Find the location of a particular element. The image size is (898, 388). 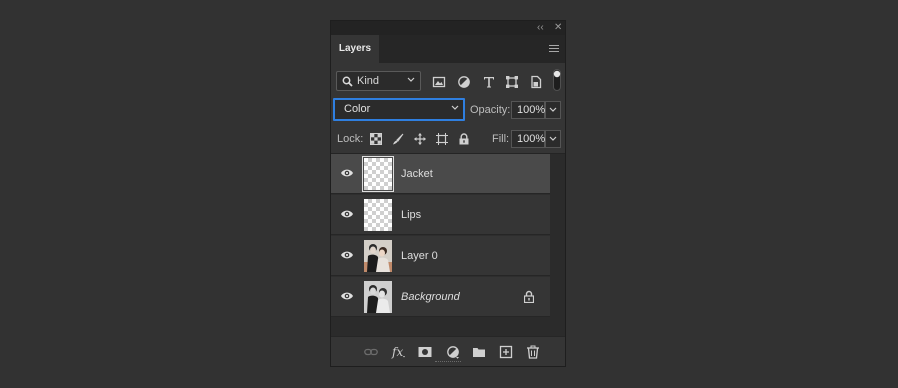

fx-icon: fx is located at coordinates (399, 352).